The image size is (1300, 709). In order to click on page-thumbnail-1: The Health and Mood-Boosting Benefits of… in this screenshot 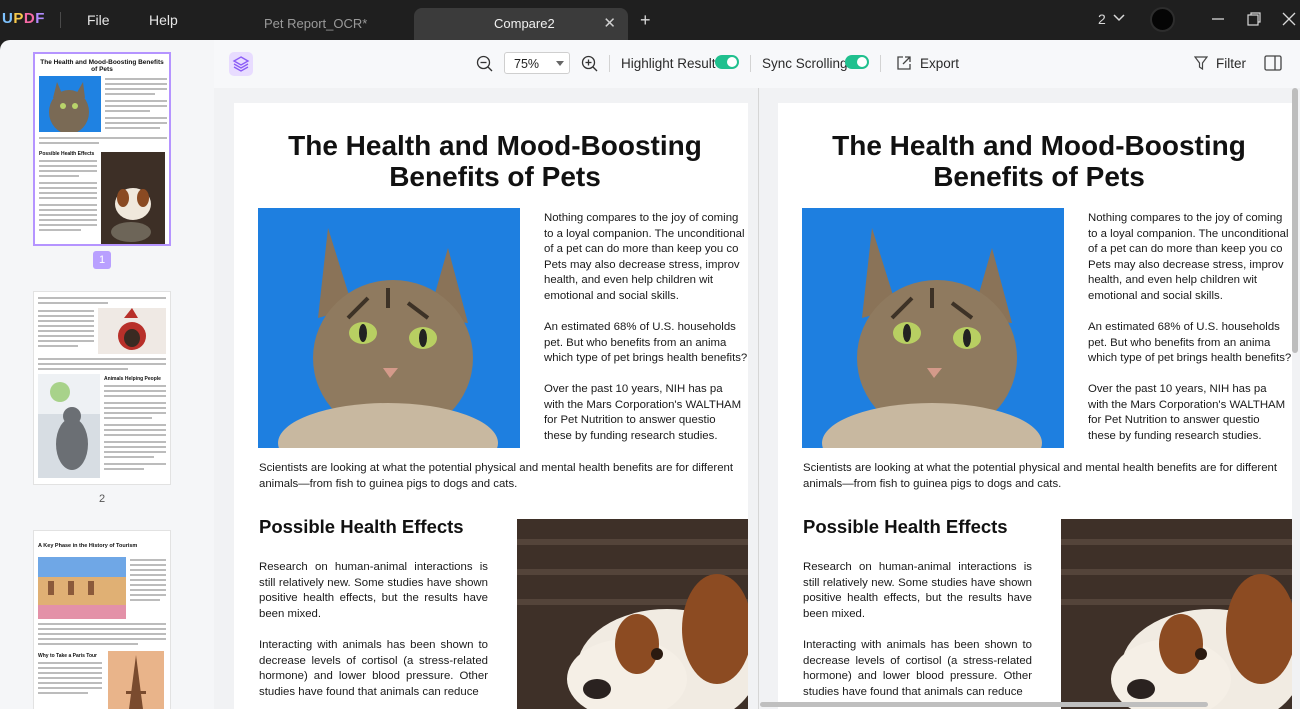, I will do `click(102, 149)`.